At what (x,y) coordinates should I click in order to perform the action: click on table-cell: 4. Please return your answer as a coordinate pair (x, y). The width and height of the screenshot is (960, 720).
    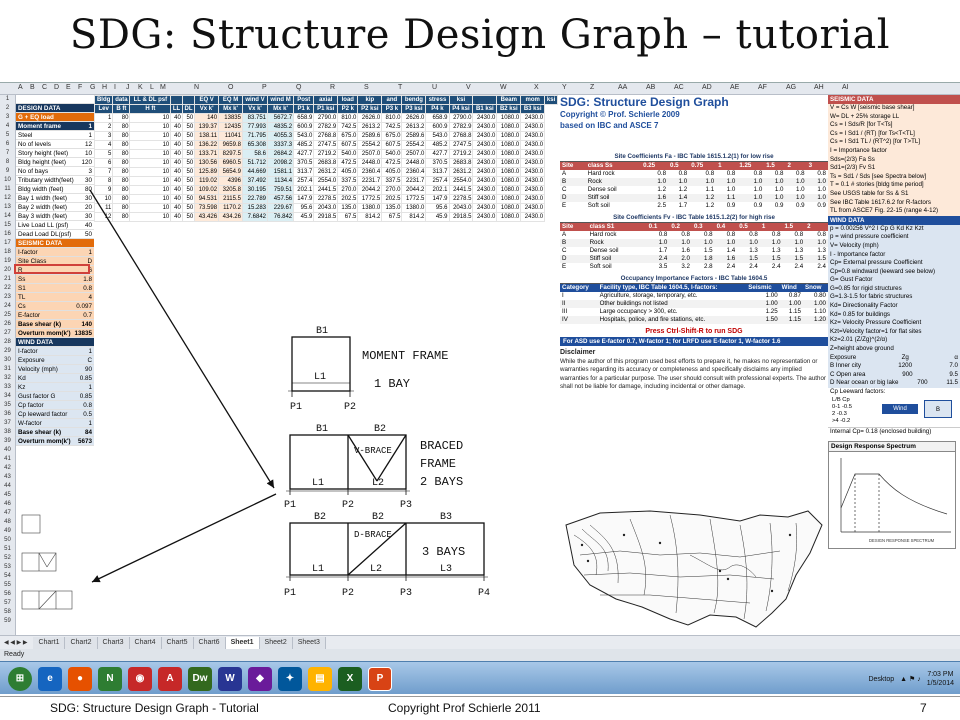
    Looking at the image, I should click on (103, 145).